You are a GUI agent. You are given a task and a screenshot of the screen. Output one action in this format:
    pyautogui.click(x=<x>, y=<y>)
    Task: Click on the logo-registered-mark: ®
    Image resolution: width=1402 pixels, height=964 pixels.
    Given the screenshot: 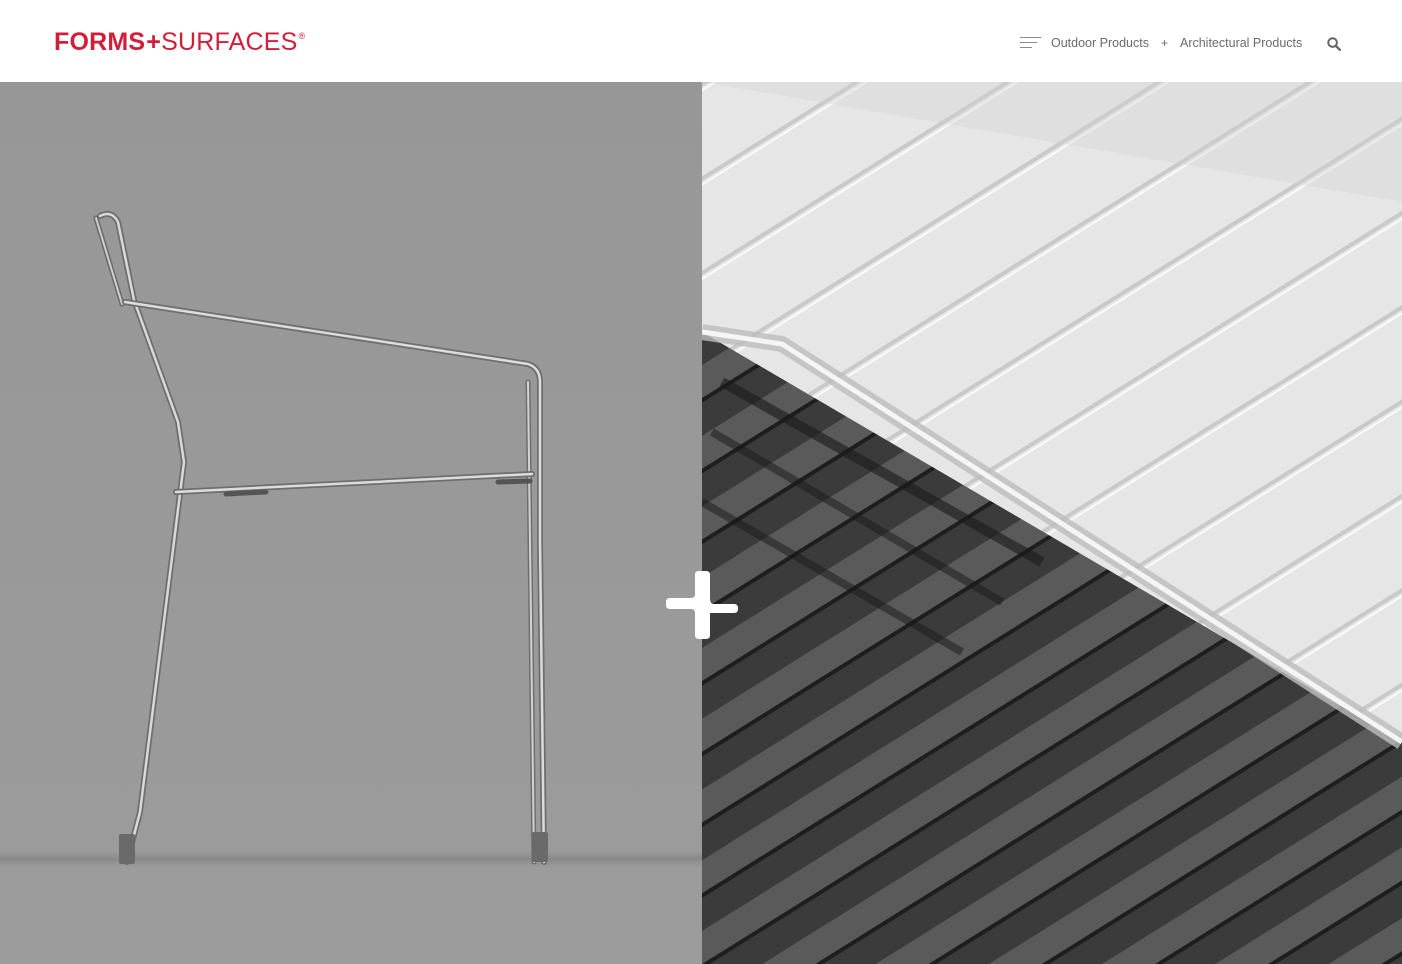 What is the action you would take?
    pyautogui.click(x=302, y=36)
    